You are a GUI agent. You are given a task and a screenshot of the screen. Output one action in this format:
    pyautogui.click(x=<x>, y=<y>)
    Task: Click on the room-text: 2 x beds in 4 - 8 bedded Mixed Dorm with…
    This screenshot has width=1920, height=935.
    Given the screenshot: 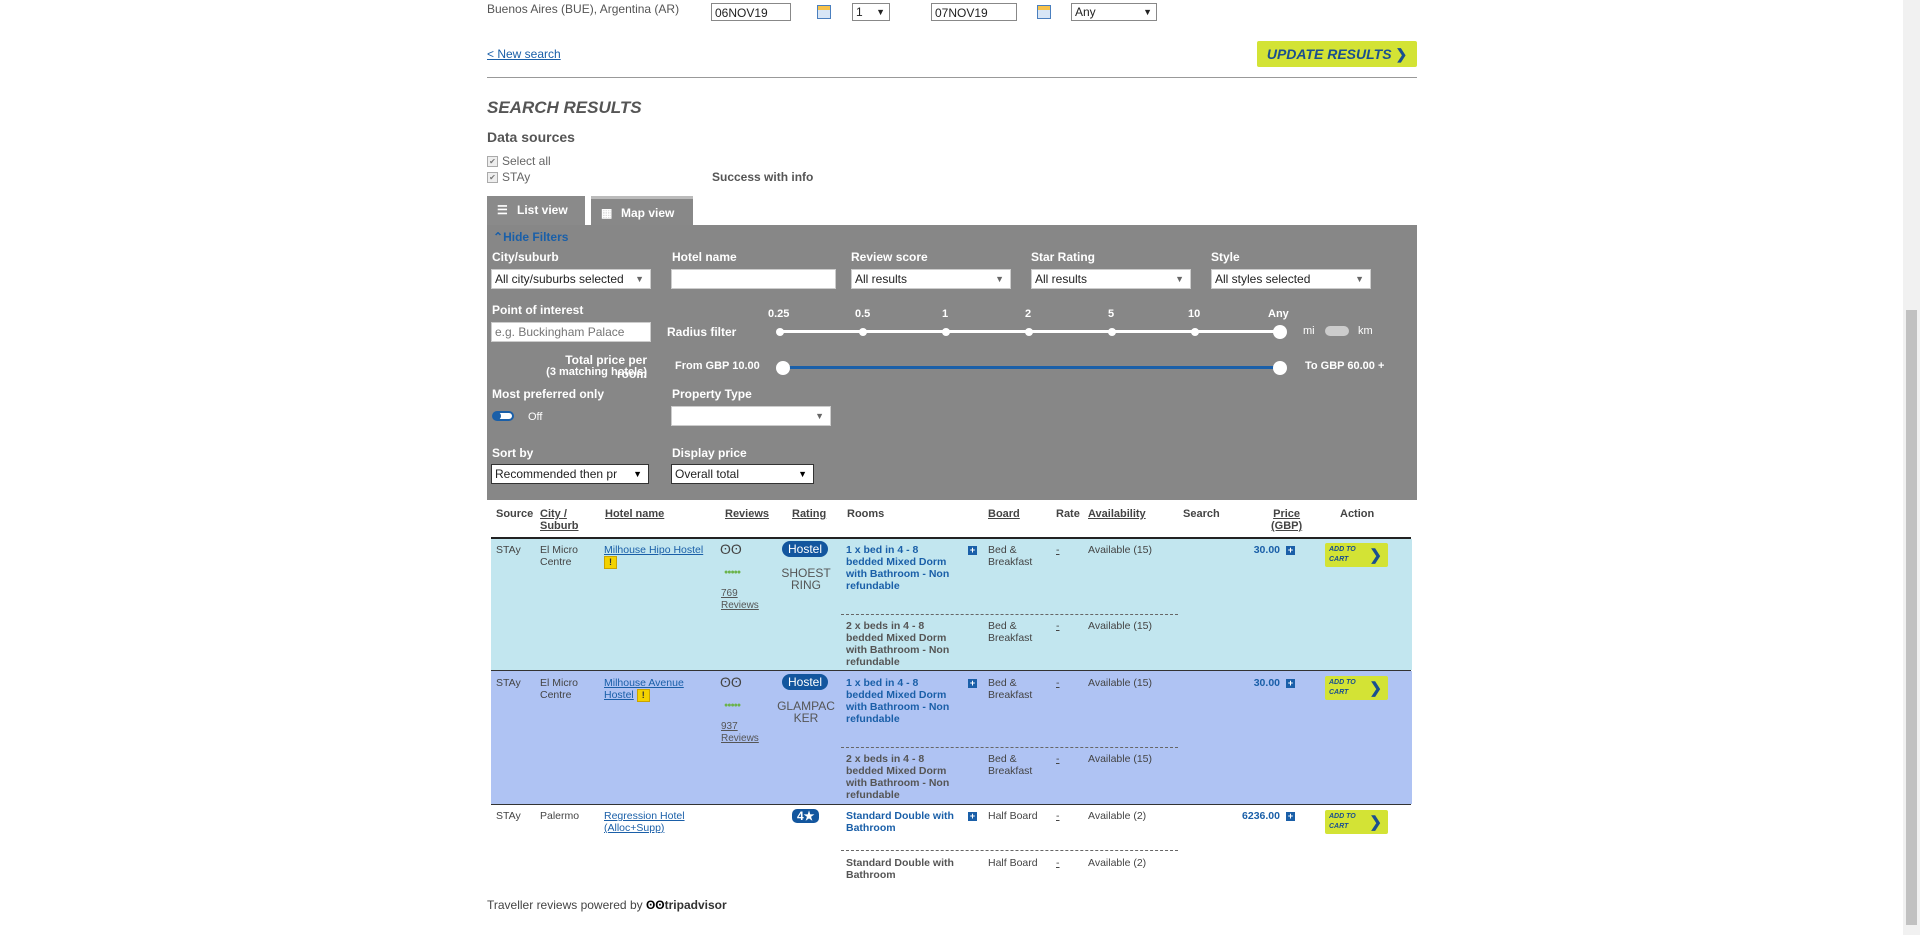 What is the action you would take?
    pyautogui.click(x=898, y=644)
    